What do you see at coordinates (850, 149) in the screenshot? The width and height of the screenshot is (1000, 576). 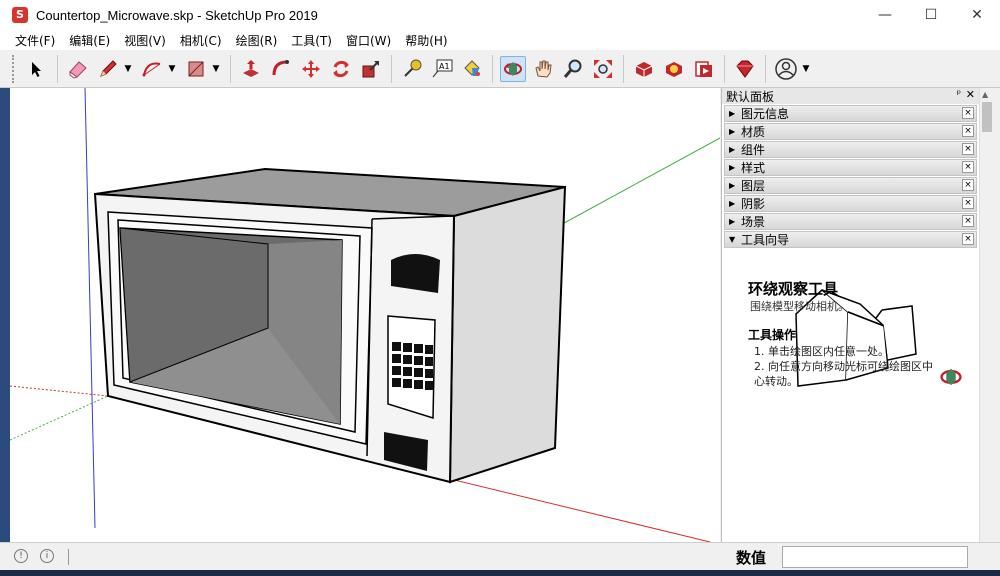 I see `panel-components: ▶ 组件 ×` at bounding box center [850, 149].